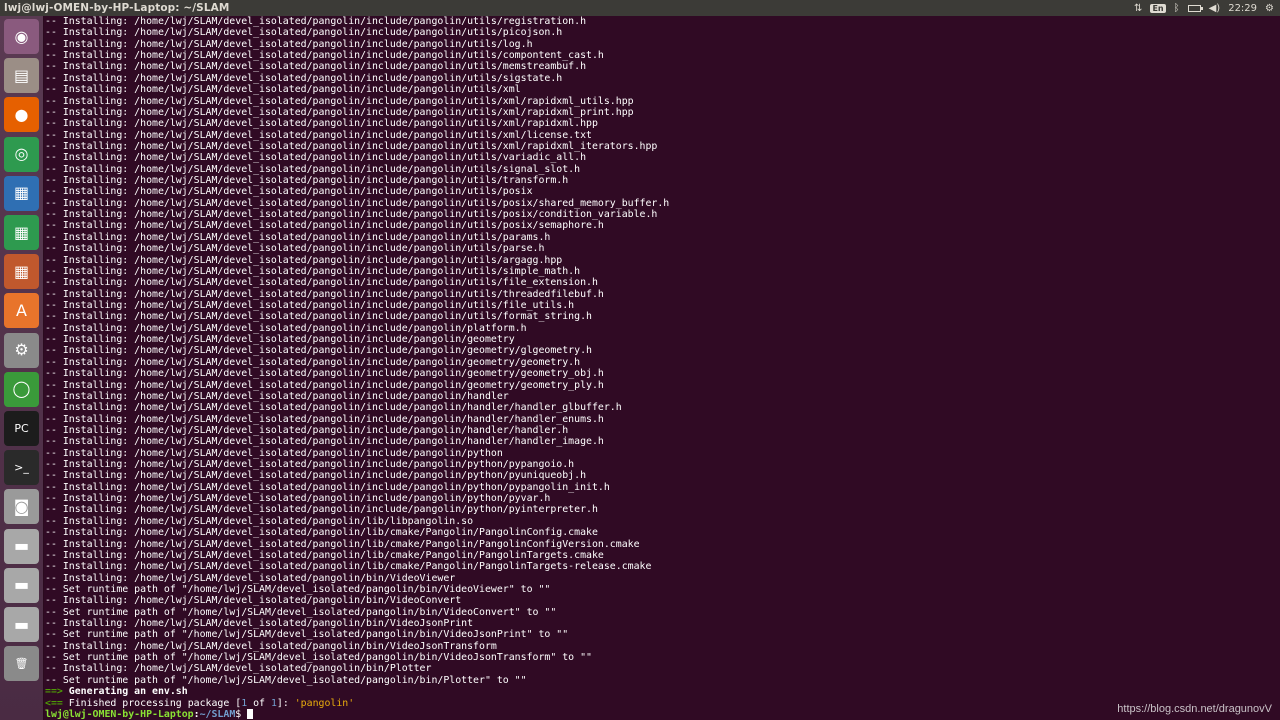 Image resolution: width=1280 pixels, height=720 pixels. I want to click on chrome-icon: ◎, so click(21, 154).